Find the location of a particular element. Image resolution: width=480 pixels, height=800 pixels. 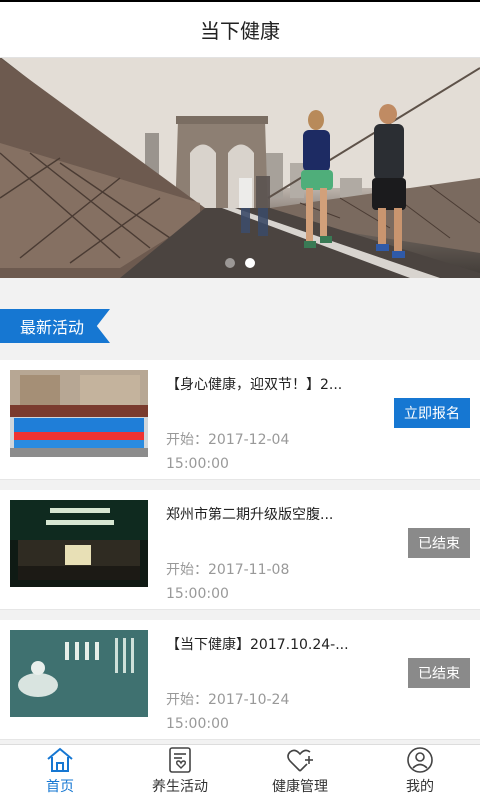

carousel-dot-active is located at coordinates (250, 263).